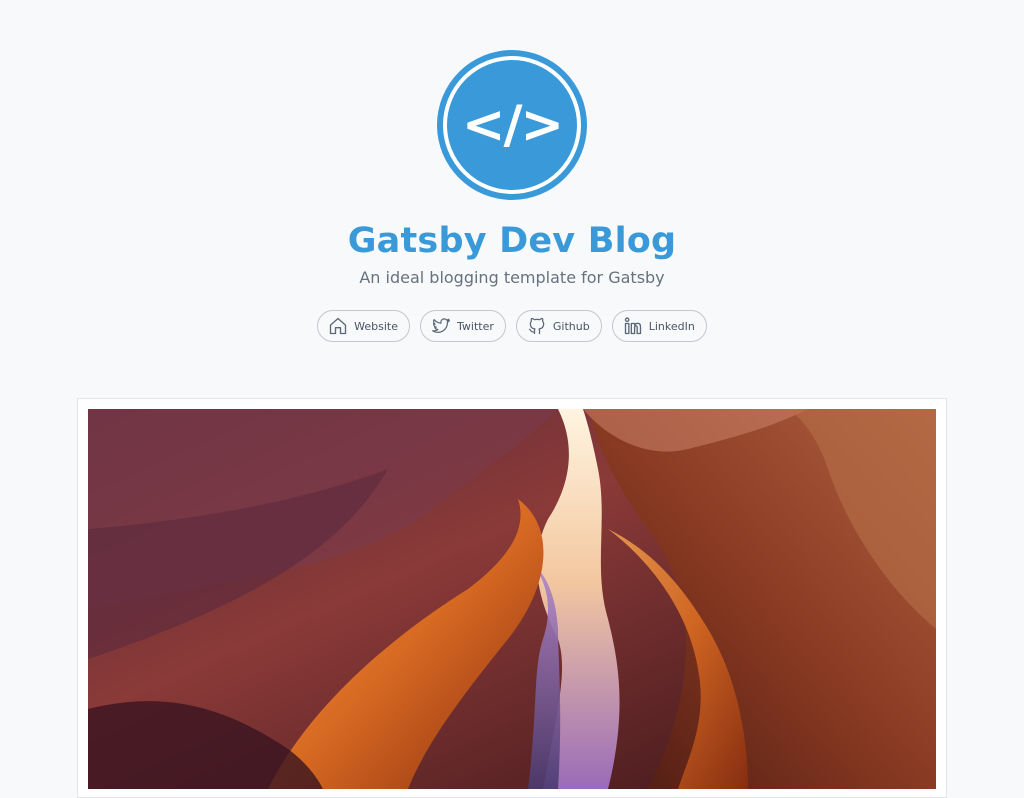 The height and width of the screenshot is (798, 1024). Describe the element at coordinates (633, 326) in the screenshot. I see `linkedin-icon` at that location.